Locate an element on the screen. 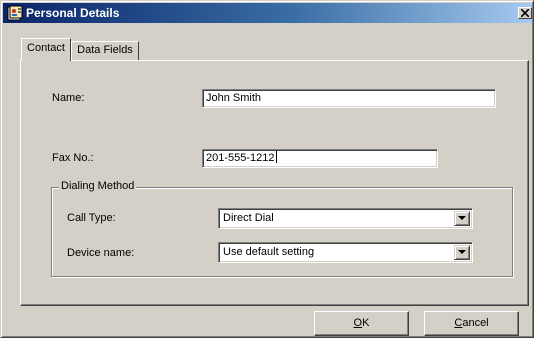  fax-value: 201-555-1212 is located at coordinates (240, 158).